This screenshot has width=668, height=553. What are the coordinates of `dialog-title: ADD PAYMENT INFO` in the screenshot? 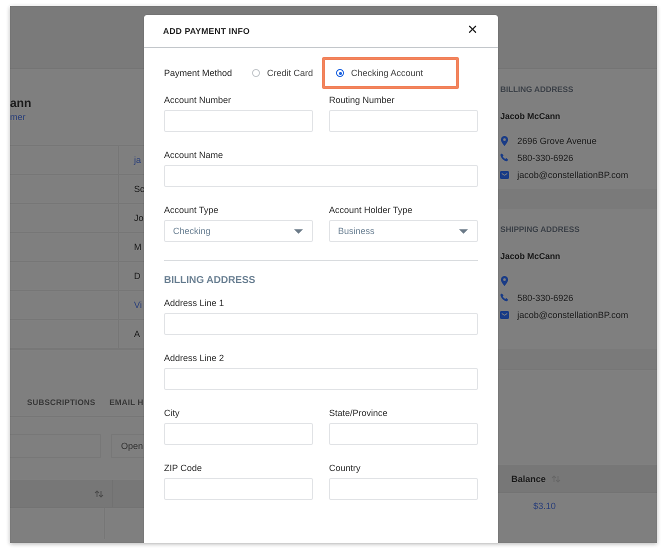 It's located at (206, 31).